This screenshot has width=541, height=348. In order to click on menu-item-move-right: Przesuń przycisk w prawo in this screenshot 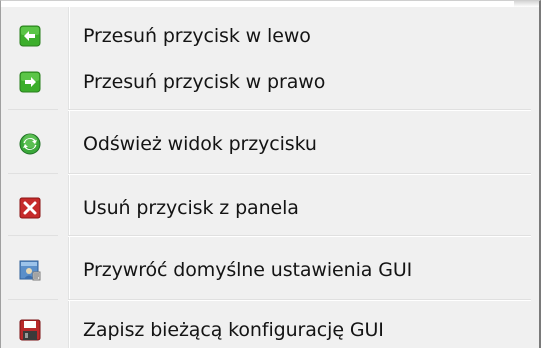, I will do `click(266, 82)`.